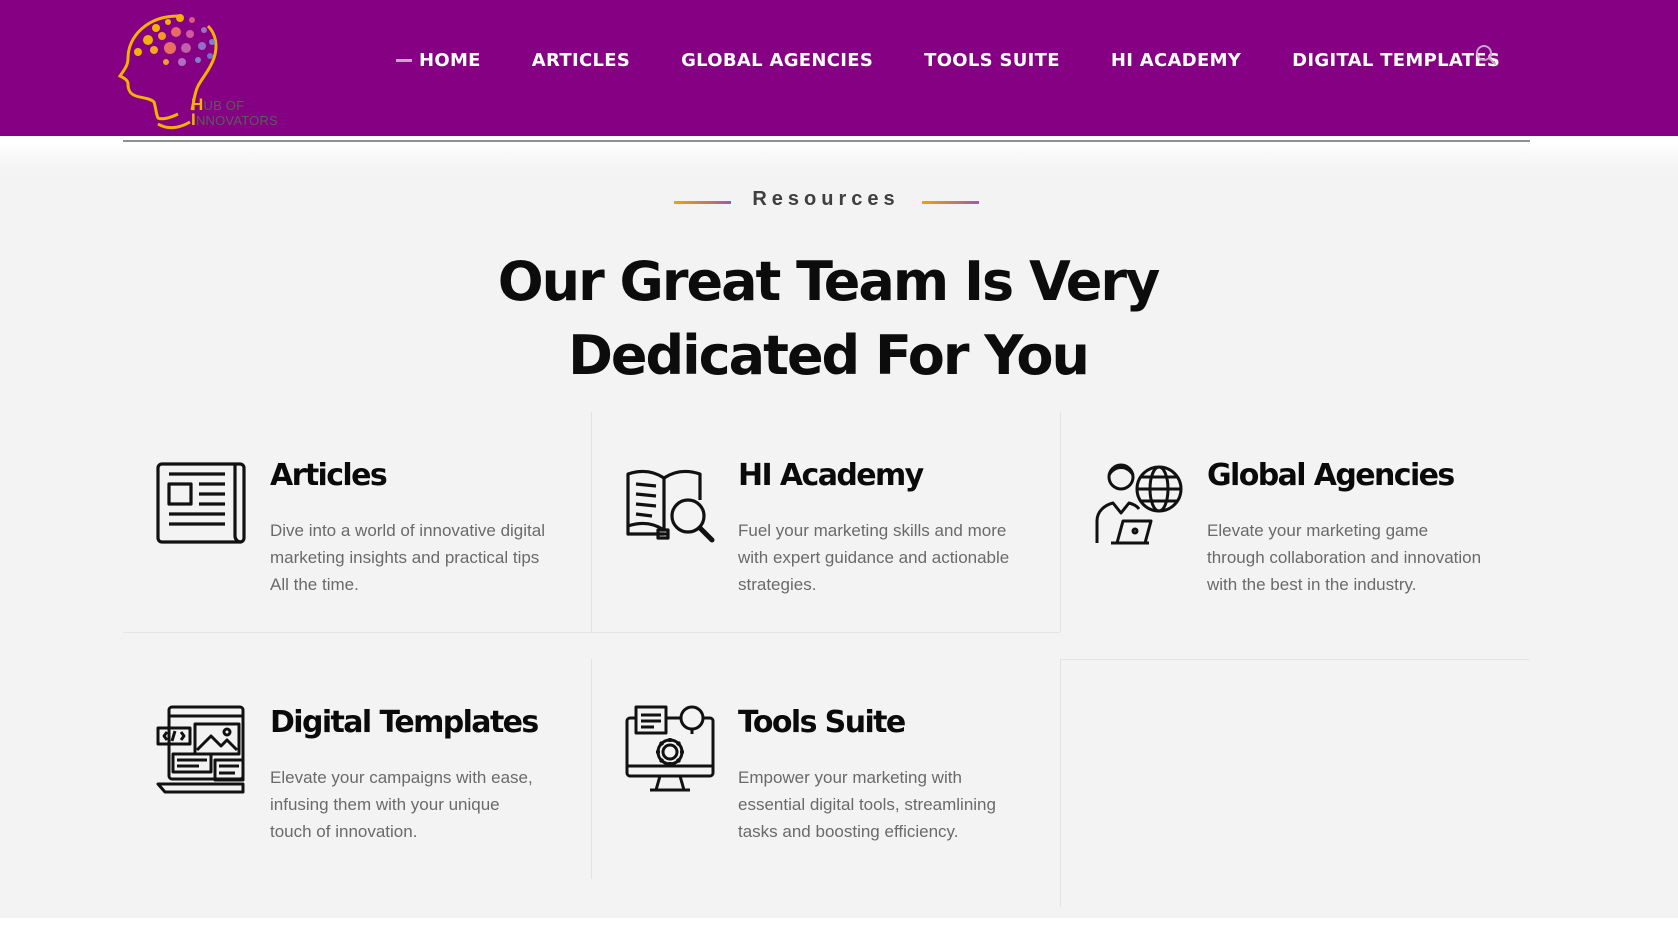  I want to click on nav-item-global-agencies: GLOBAL AGENCIES, so click(777, 60).